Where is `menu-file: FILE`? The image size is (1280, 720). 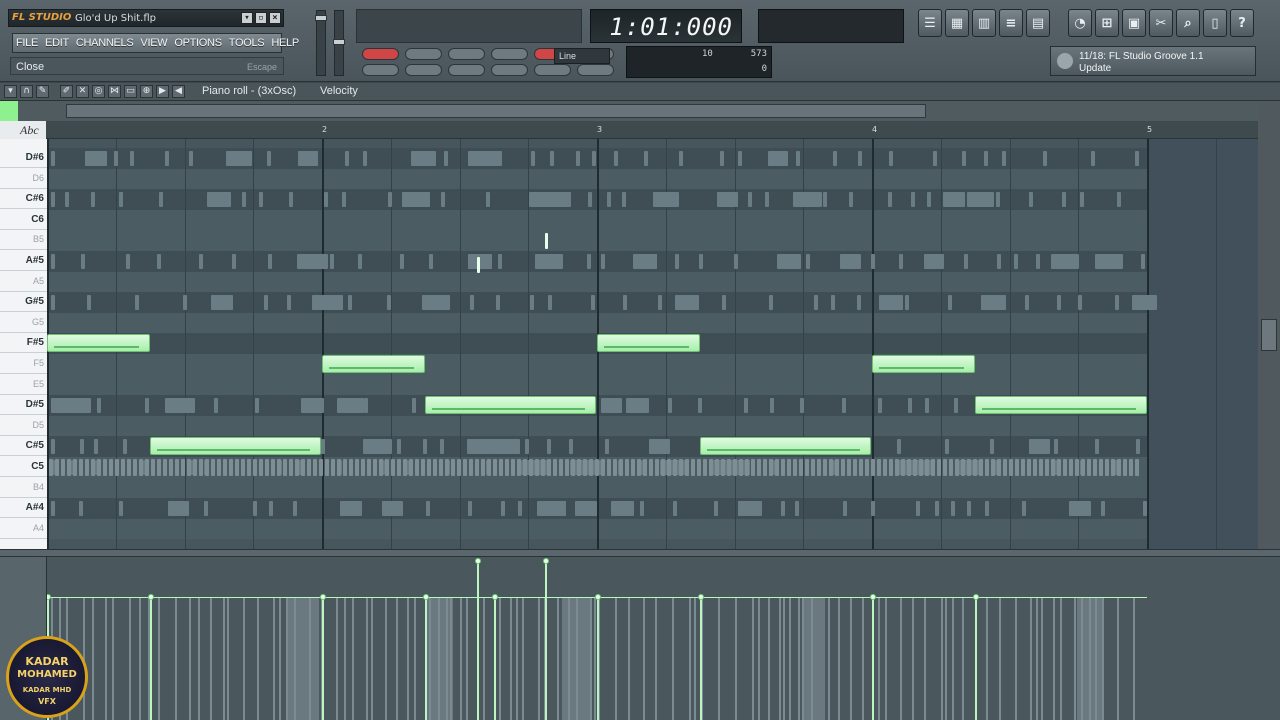 menu-file: FILE is located at coordinates (27, 43).